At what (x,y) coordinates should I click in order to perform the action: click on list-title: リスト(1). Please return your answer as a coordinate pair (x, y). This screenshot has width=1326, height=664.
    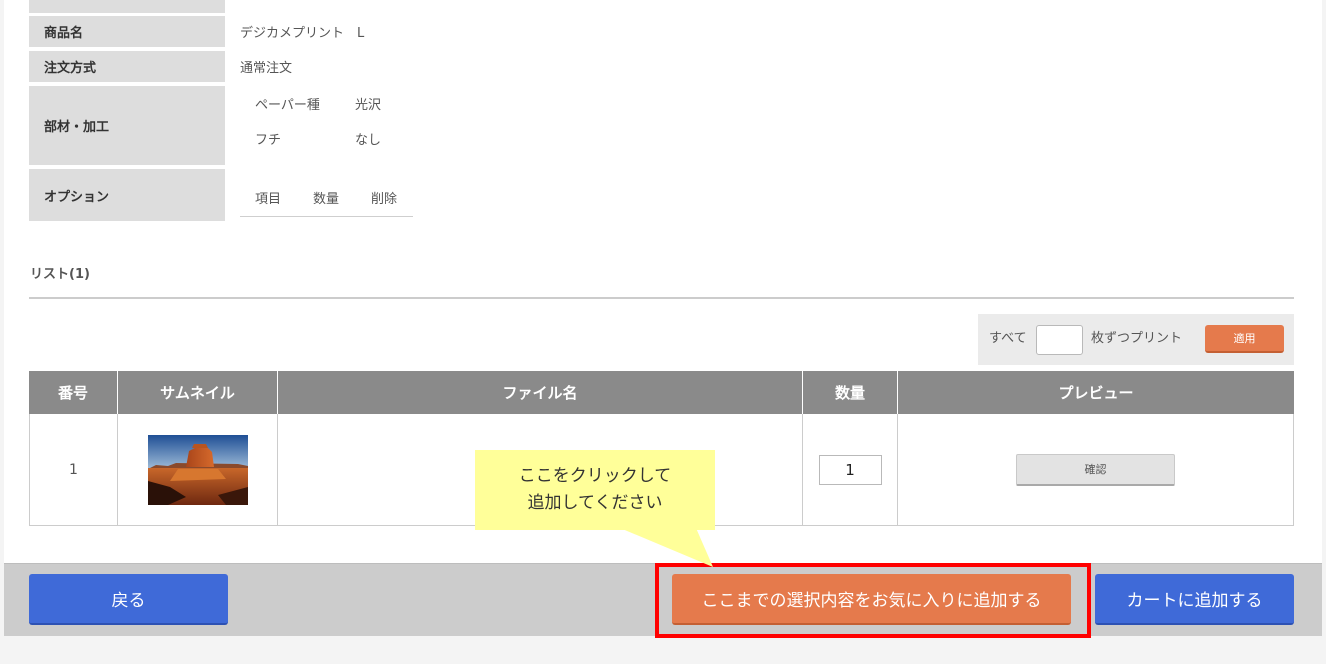
    Looking at the image, I should click on (60, 274).